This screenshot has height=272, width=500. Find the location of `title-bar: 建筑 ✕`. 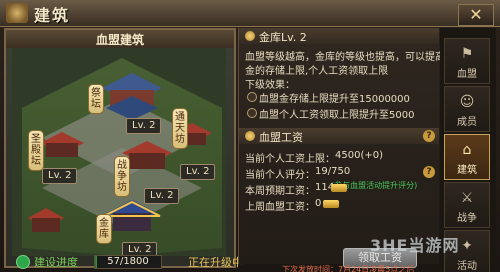

title-bar: 建筑 ✕ is located at coordinates (250, 13).